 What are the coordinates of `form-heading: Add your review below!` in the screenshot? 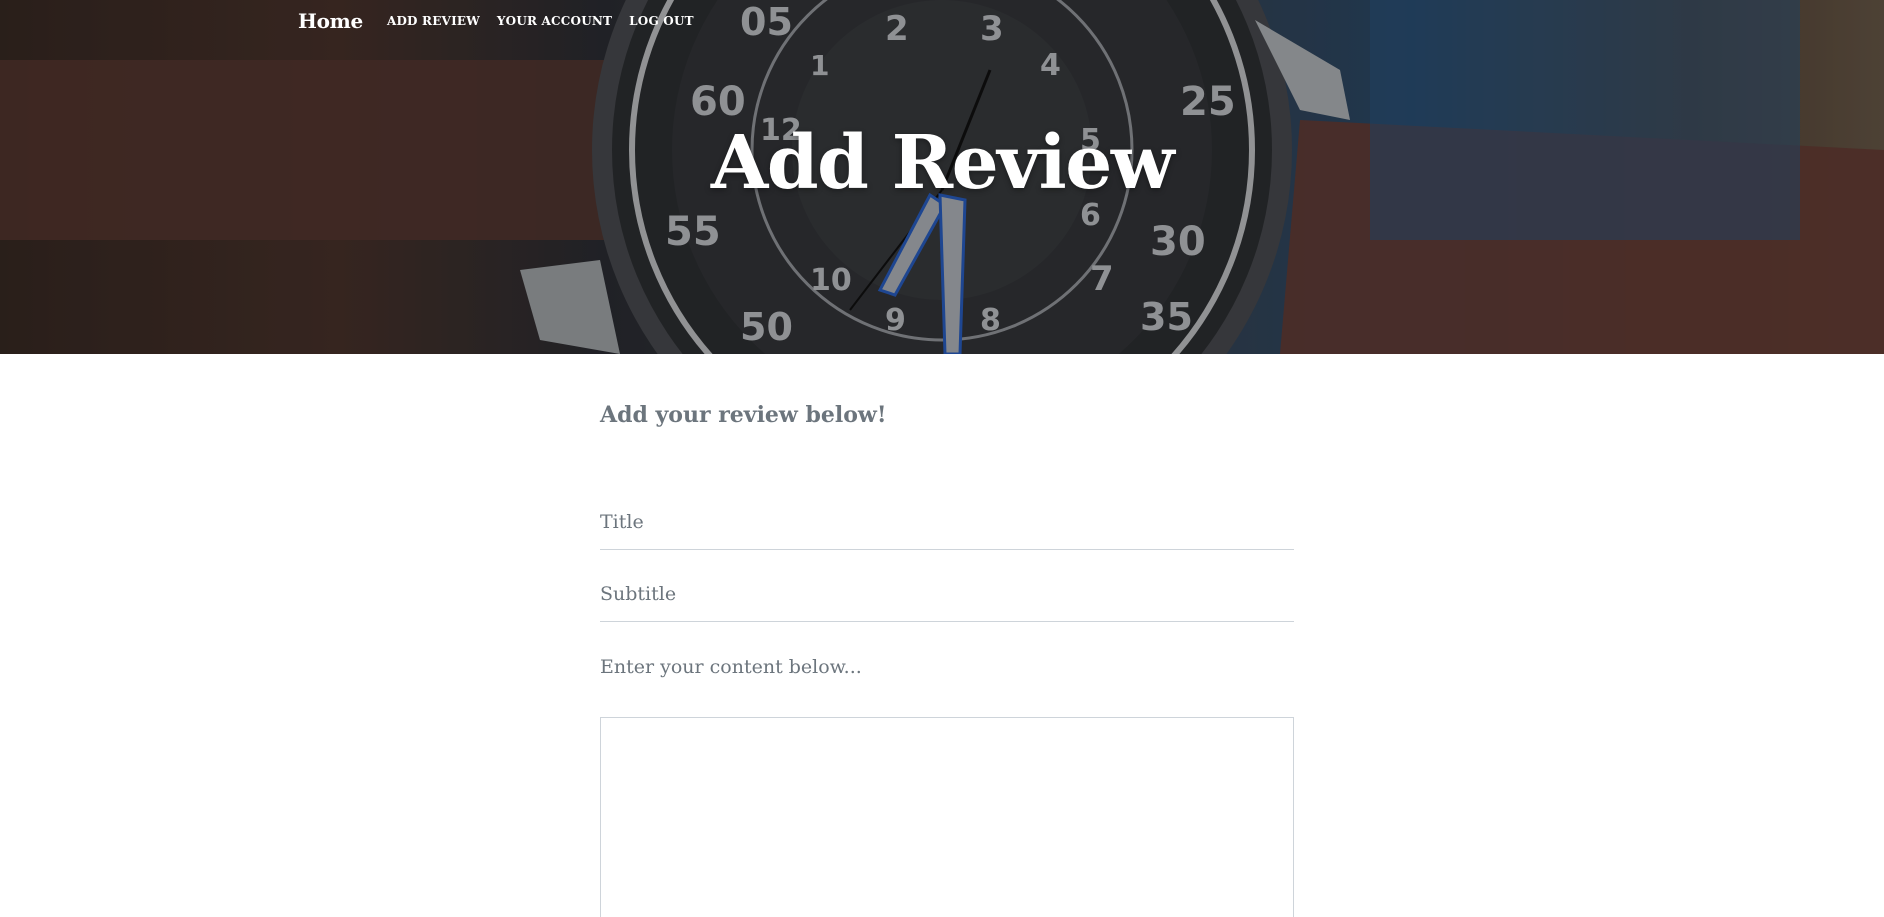 It's located at (743, 415).